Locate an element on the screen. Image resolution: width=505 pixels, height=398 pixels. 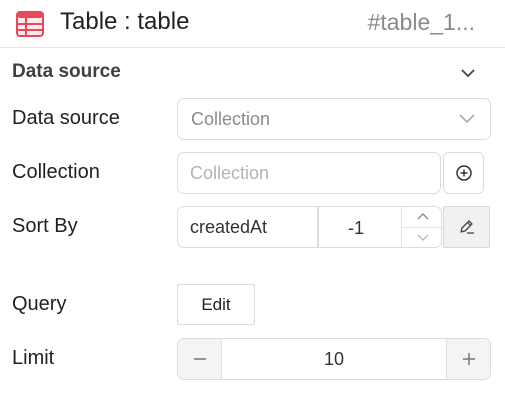
data-source-value: Collection is located at coordinates (231, 119).